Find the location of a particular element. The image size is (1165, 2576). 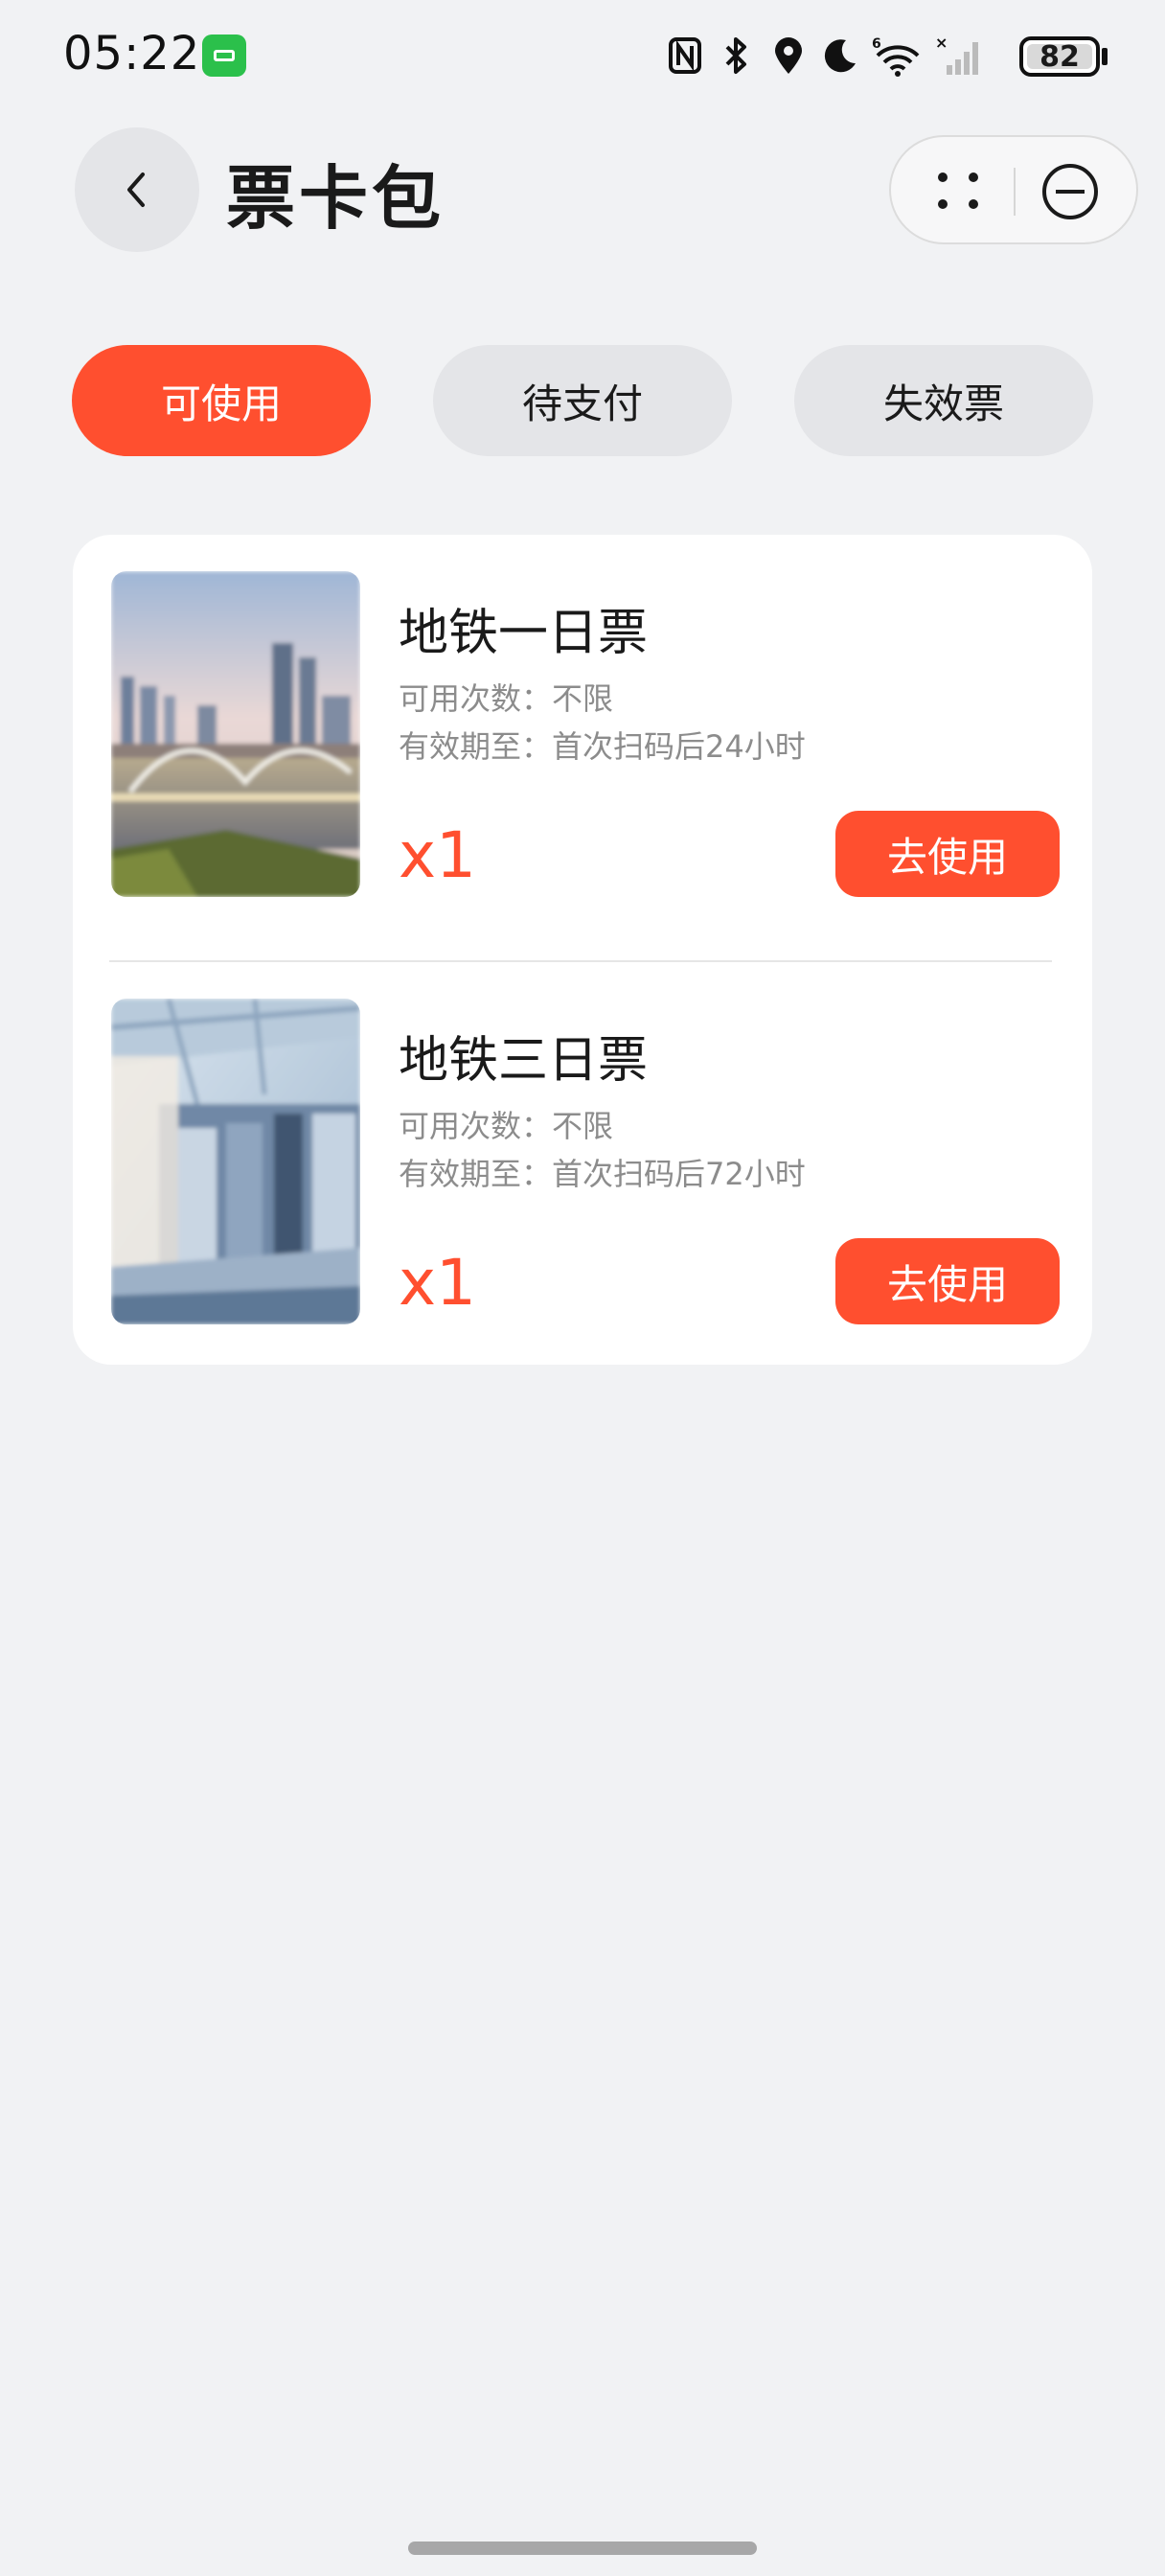

more-button is located at coordinates (958, 191).